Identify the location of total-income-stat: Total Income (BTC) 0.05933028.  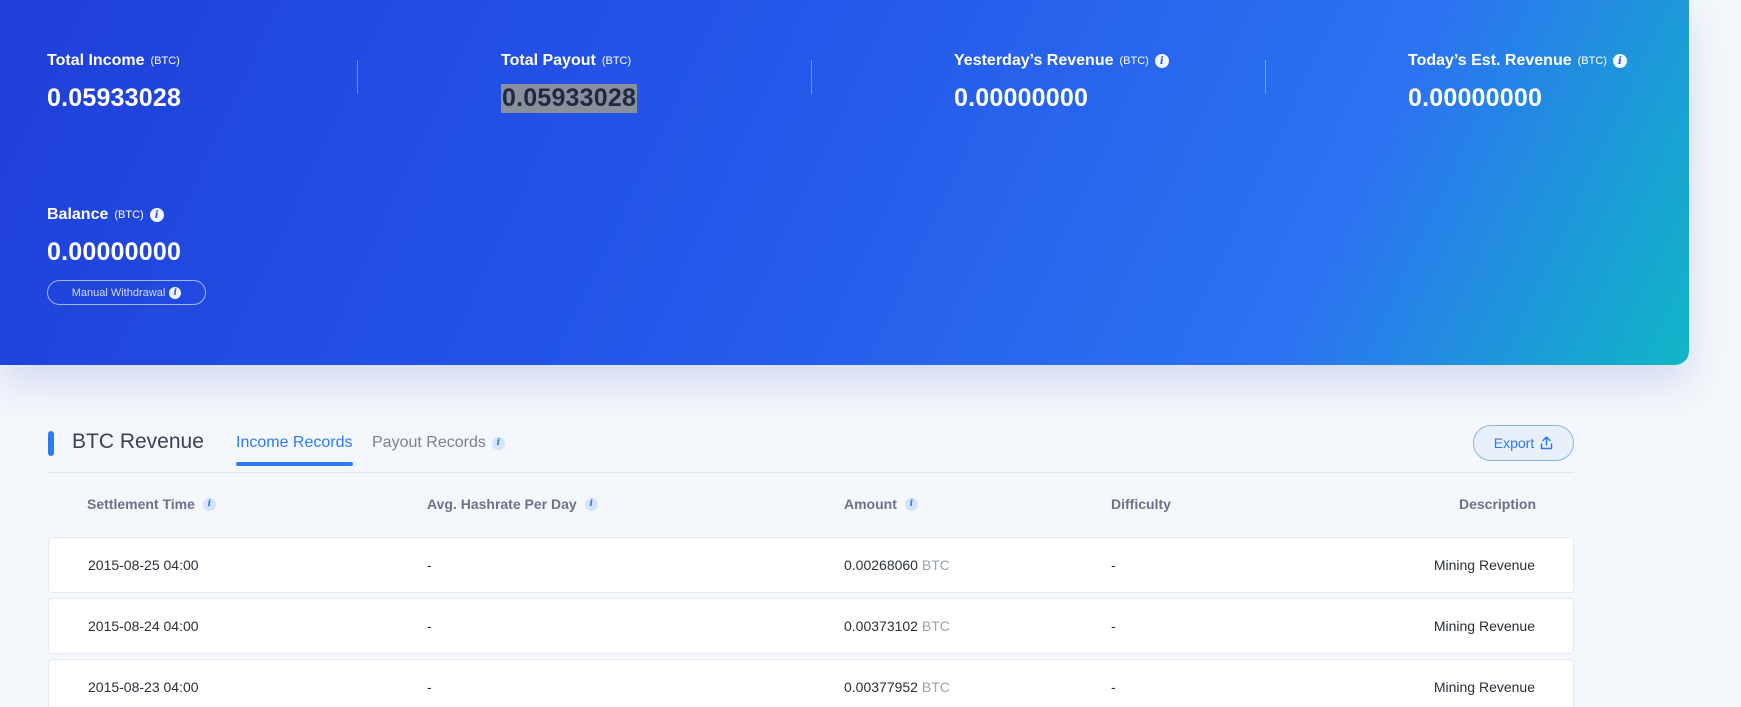
(114, 82).